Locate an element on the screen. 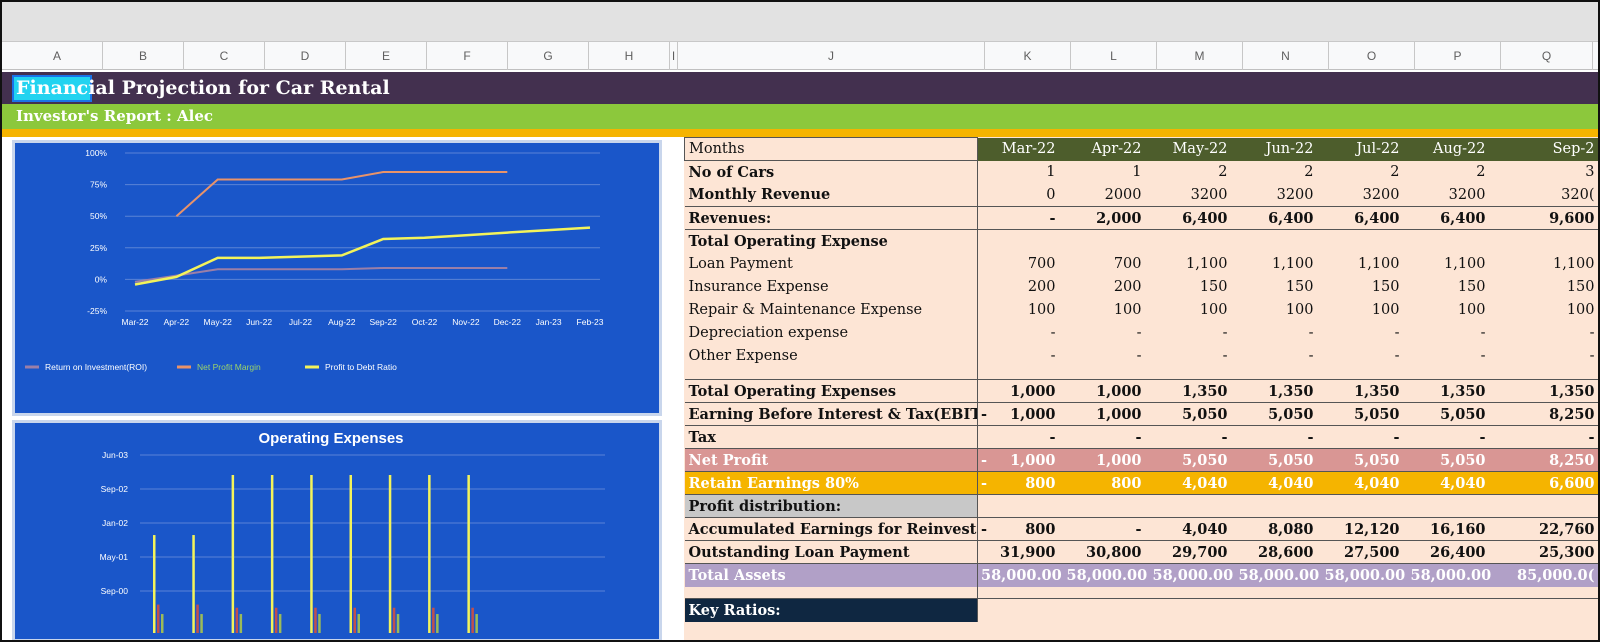  column-header-l: L is located at coordinates (1114, 56).